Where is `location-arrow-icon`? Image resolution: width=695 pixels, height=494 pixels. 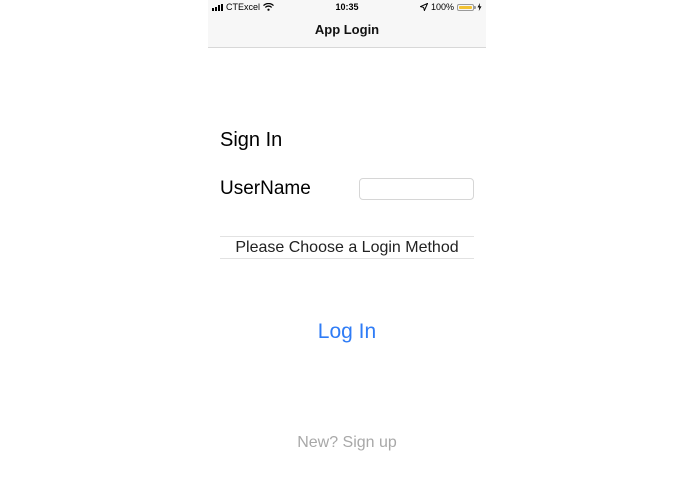 location-arrow-icon is located at coordinates (423, 7).